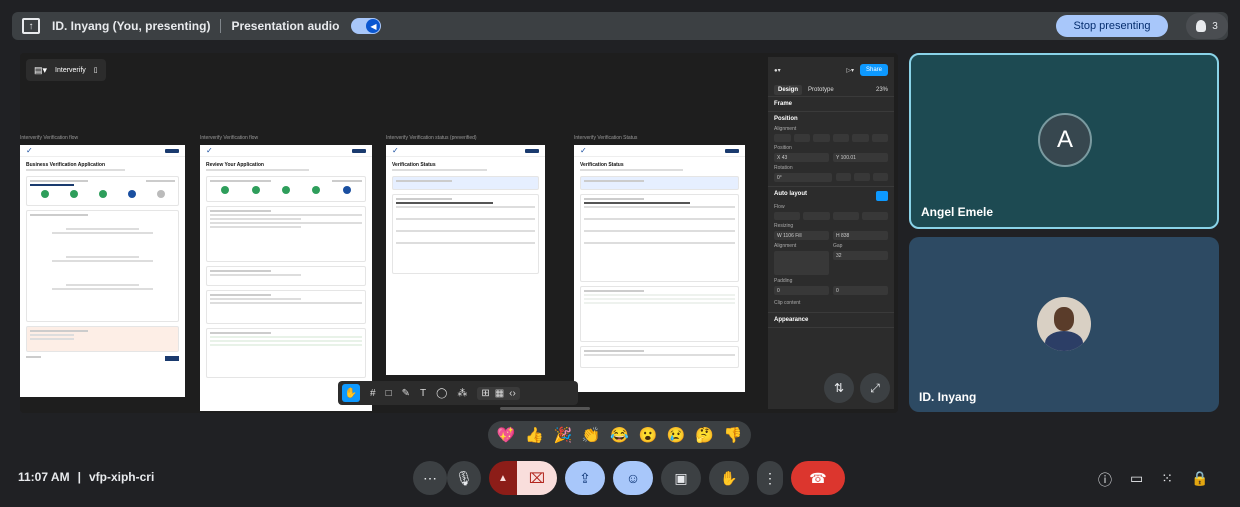 This screenshot has height=507, width=1240. What do you see at coordinates (373, 26) in the screenshot?
I see `speaker-icon: ◀` at bounding box center [373, 26].